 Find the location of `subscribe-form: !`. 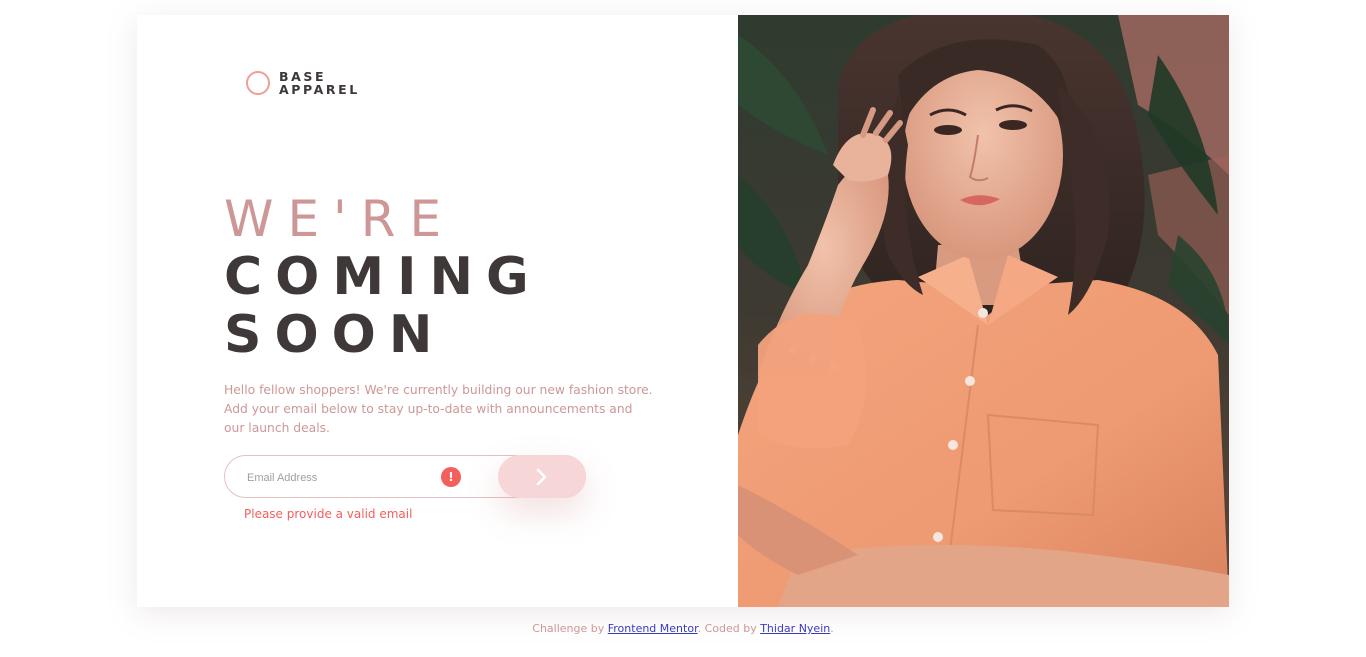

subscribe-form: ! is located at coordinates (405, 477).